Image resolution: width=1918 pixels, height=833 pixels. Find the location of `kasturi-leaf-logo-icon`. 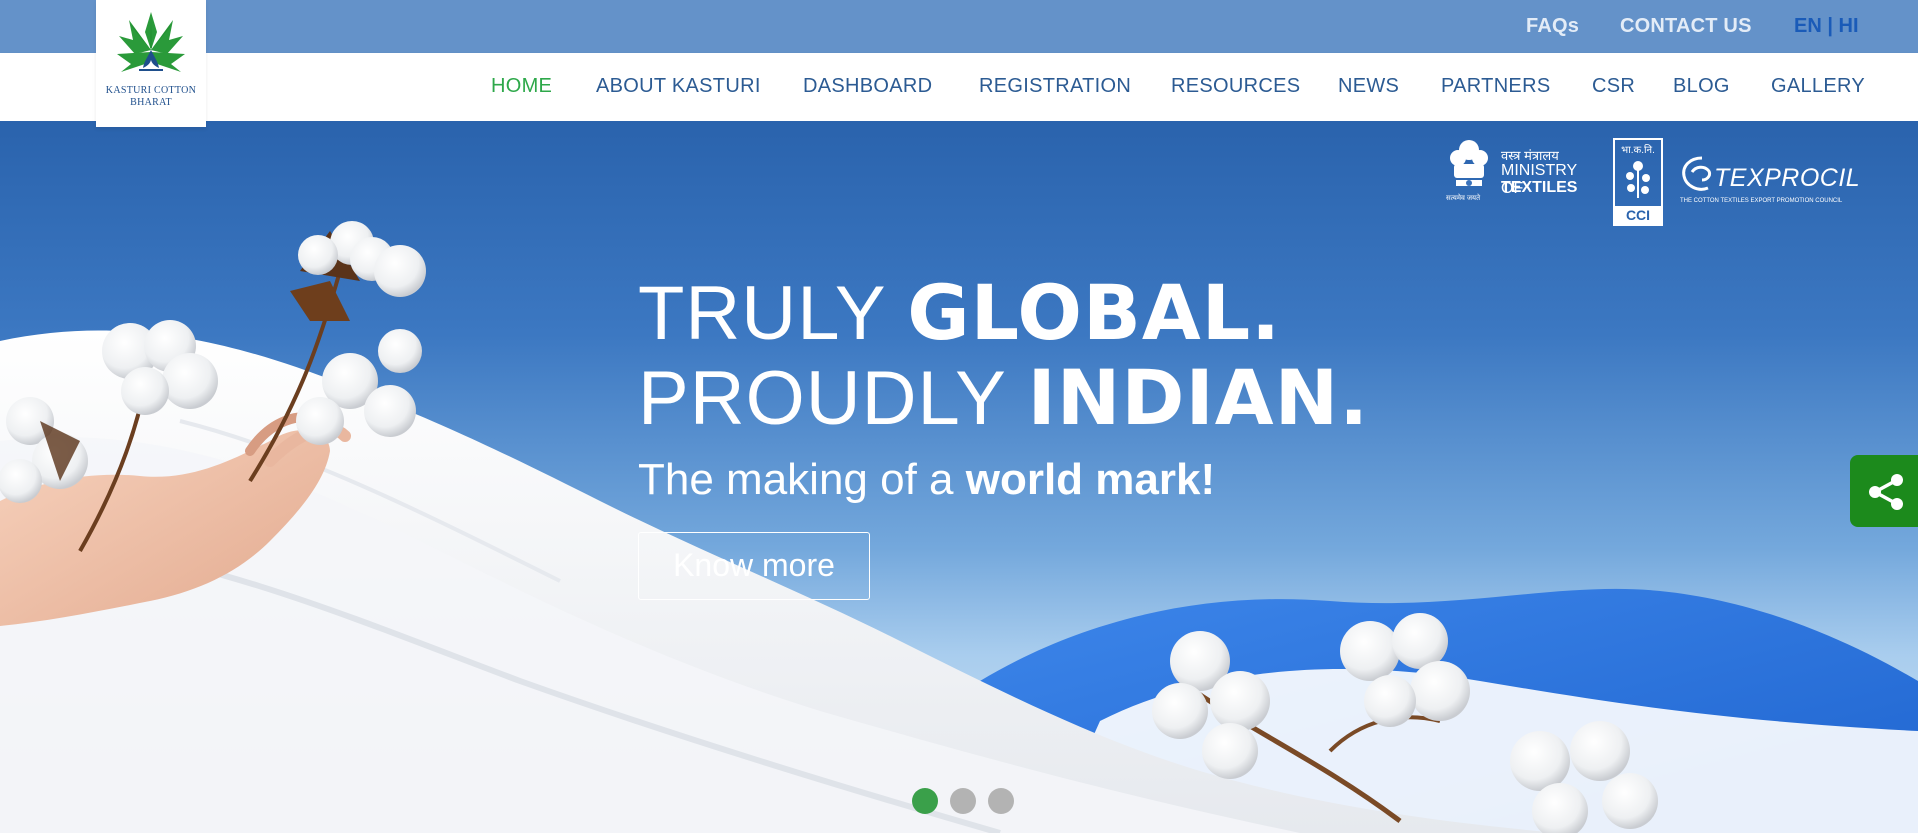

kasturi-leaf-logo-icon is located at coordinates (151, 42).